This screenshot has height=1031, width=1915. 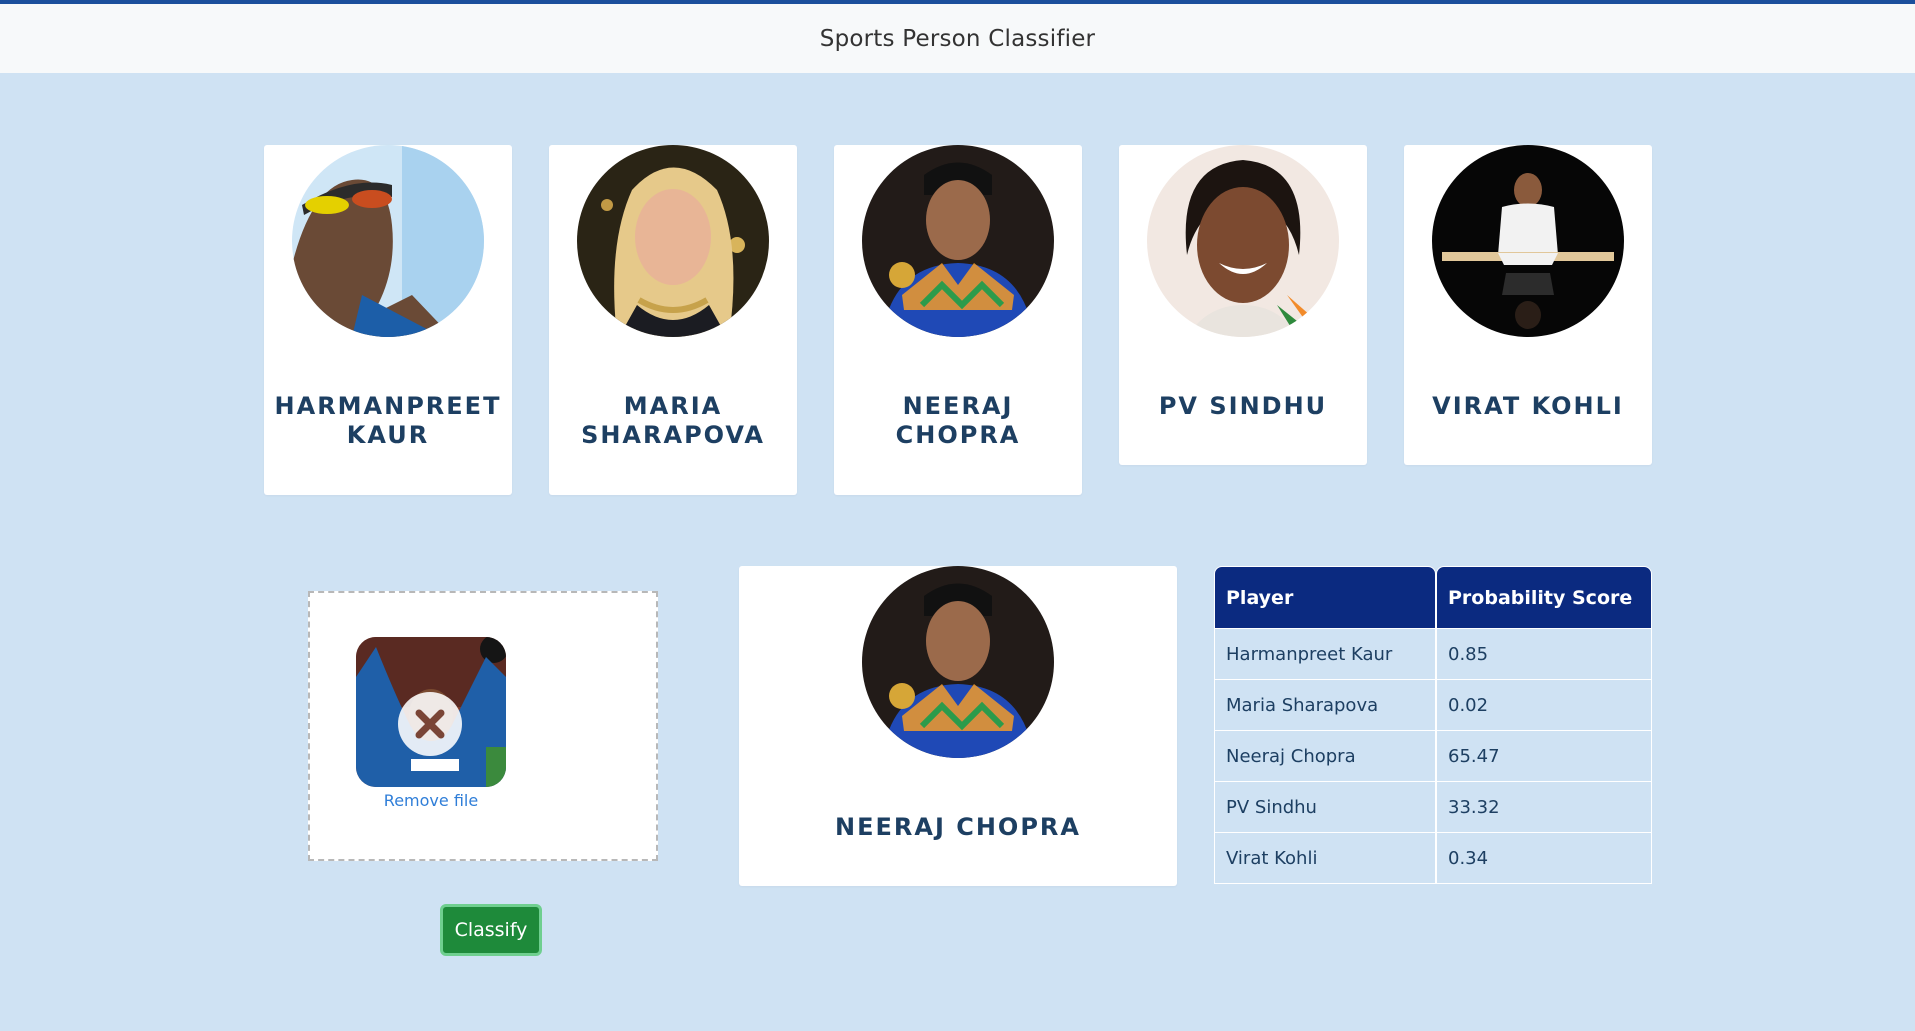 I want to click on table-row: Virat Kohli 0.34, so click(x=1433, y=858).